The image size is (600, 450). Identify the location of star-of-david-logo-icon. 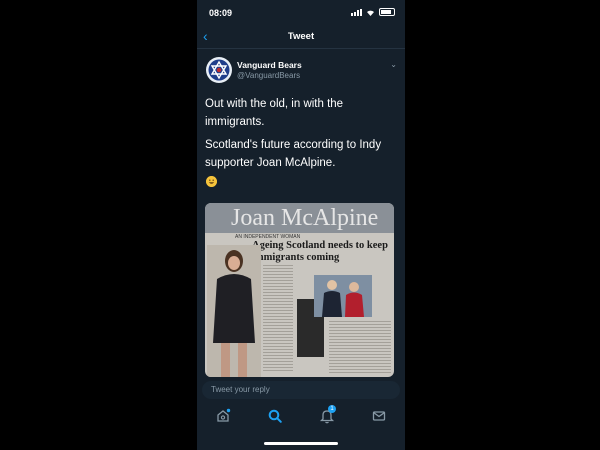
(219, 70).